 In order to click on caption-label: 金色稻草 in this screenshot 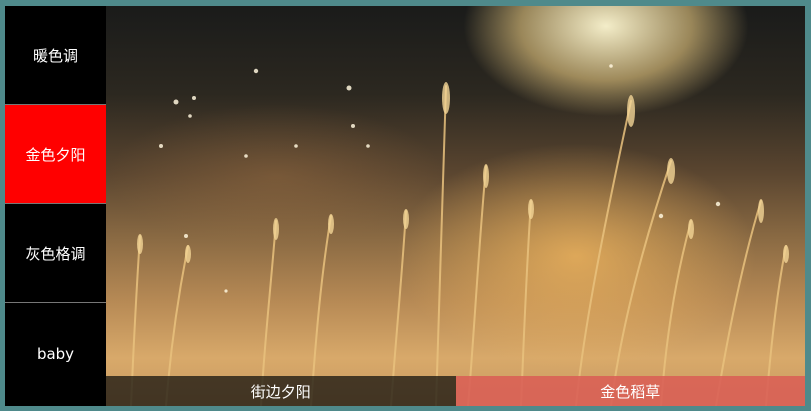, I will do `click(630, 391)`.